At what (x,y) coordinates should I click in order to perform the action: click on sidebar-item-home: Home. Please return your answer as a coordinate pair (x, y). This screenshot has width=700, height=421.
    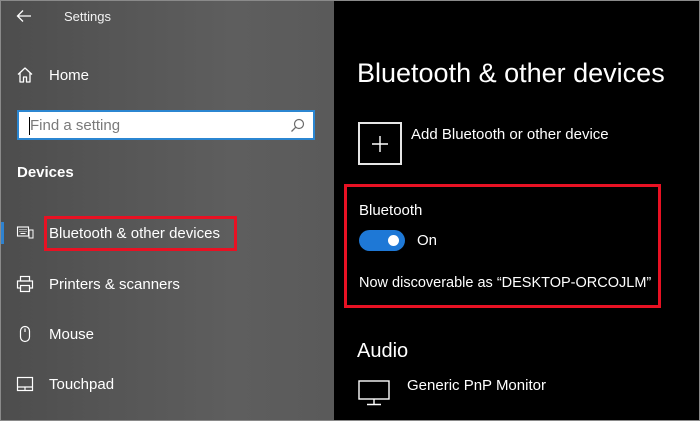
    Looking at the image, I should click on (167, 75).